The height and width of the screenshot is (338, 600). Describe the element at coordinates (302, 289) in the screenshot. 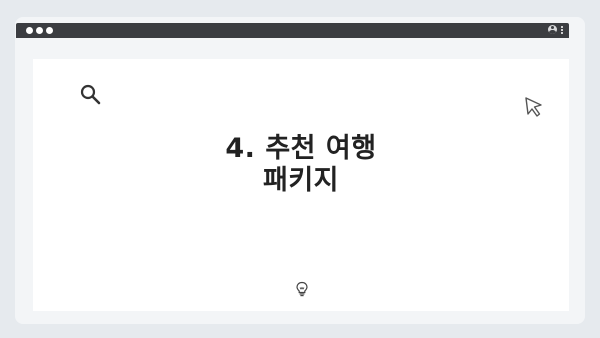

I see `lightbulb-icon` at that location.